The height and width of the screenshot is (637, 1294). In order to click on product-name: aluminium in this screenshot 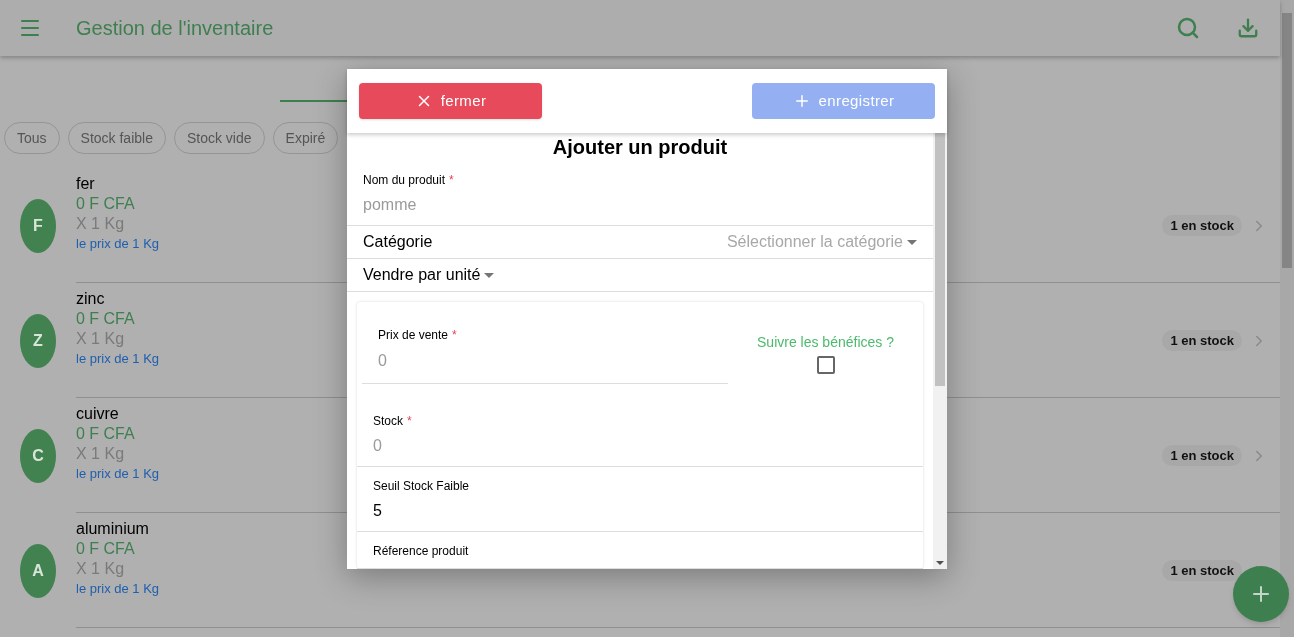, I will do `click(113, 529)`.